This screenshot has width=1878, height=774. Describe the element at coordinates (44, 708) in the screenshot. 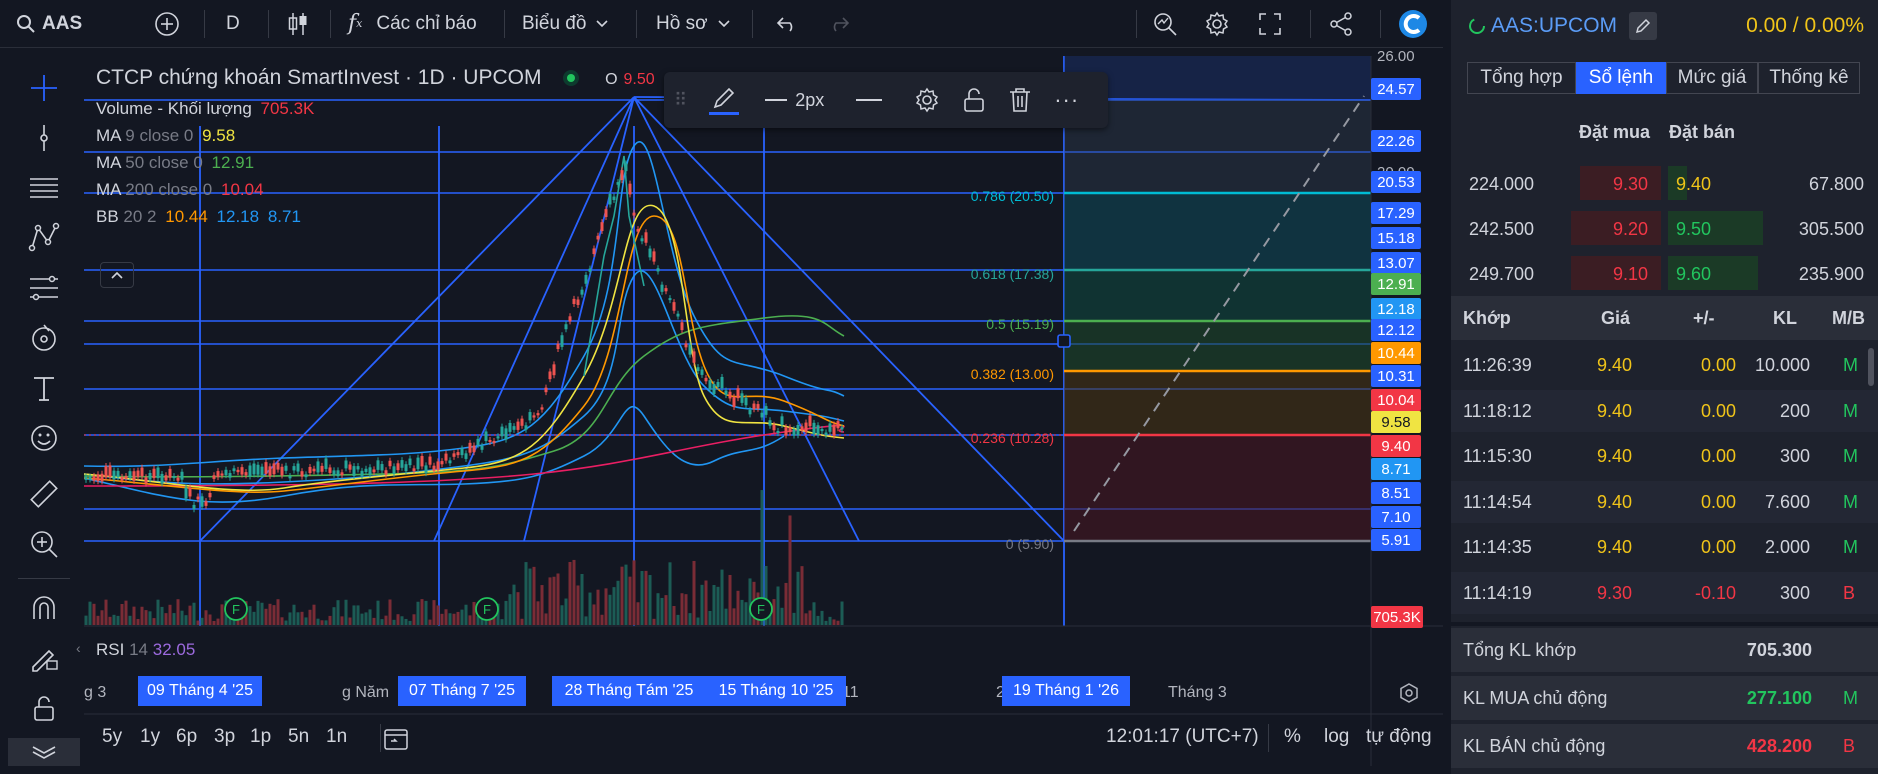

I see `lock-drawings-tool` at that location.